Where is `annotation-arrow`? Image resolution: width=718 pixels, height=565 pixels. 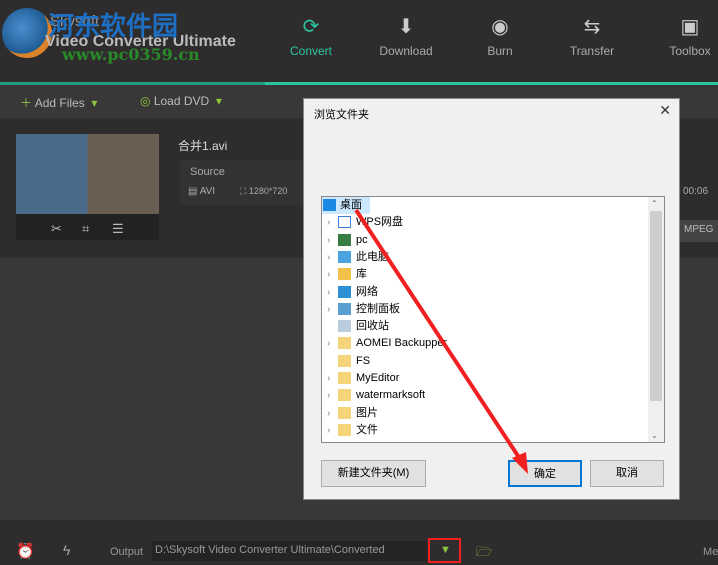 annotation-arrow is located at coordinates (441, 341).